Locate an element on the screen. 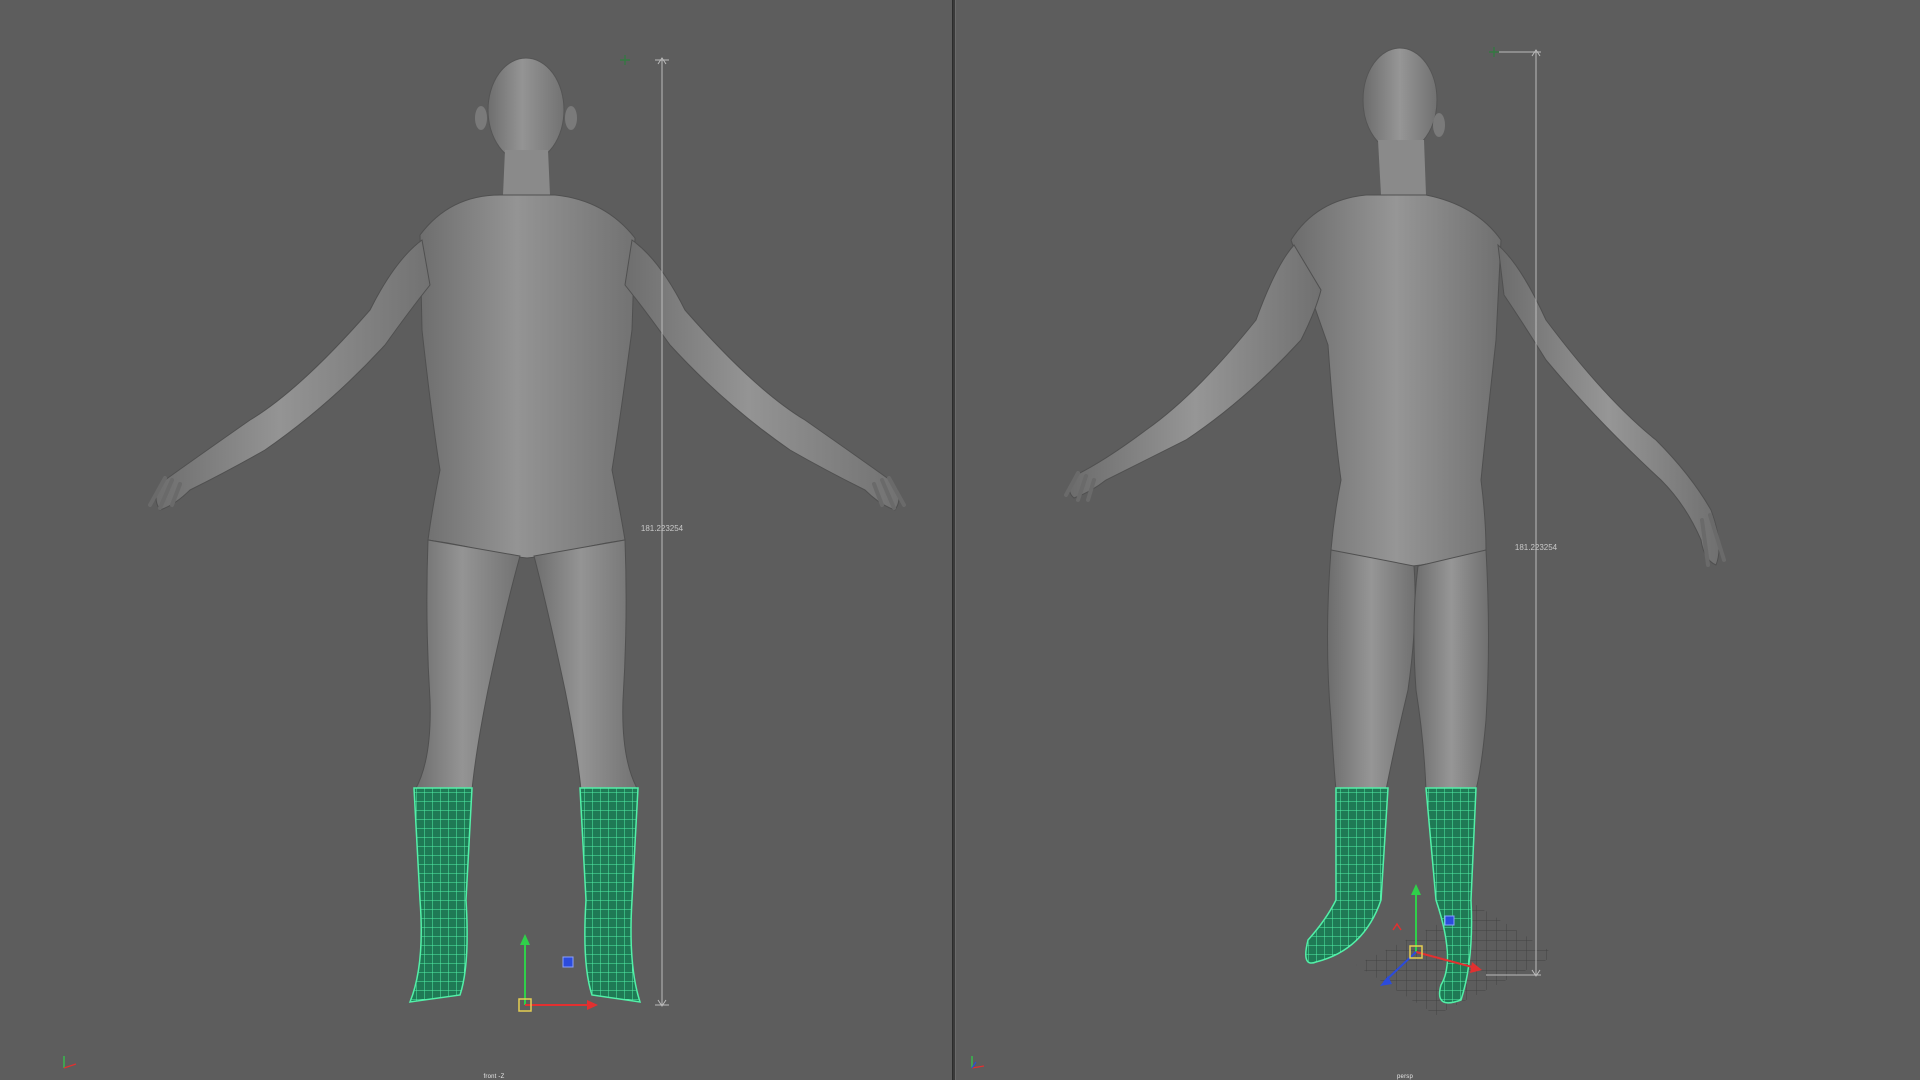  distance-locator-icon is located at coordinates (1513, 512).